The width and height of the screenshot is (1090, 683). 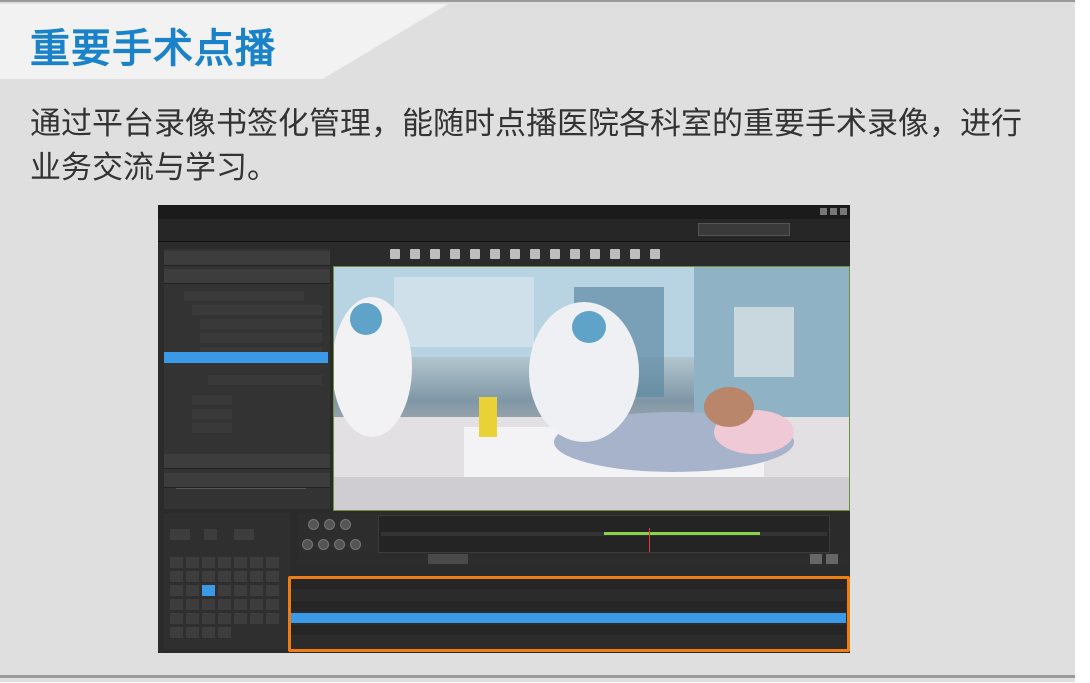 I want to click on fullscreen-icon, so click(x=655, y=254).